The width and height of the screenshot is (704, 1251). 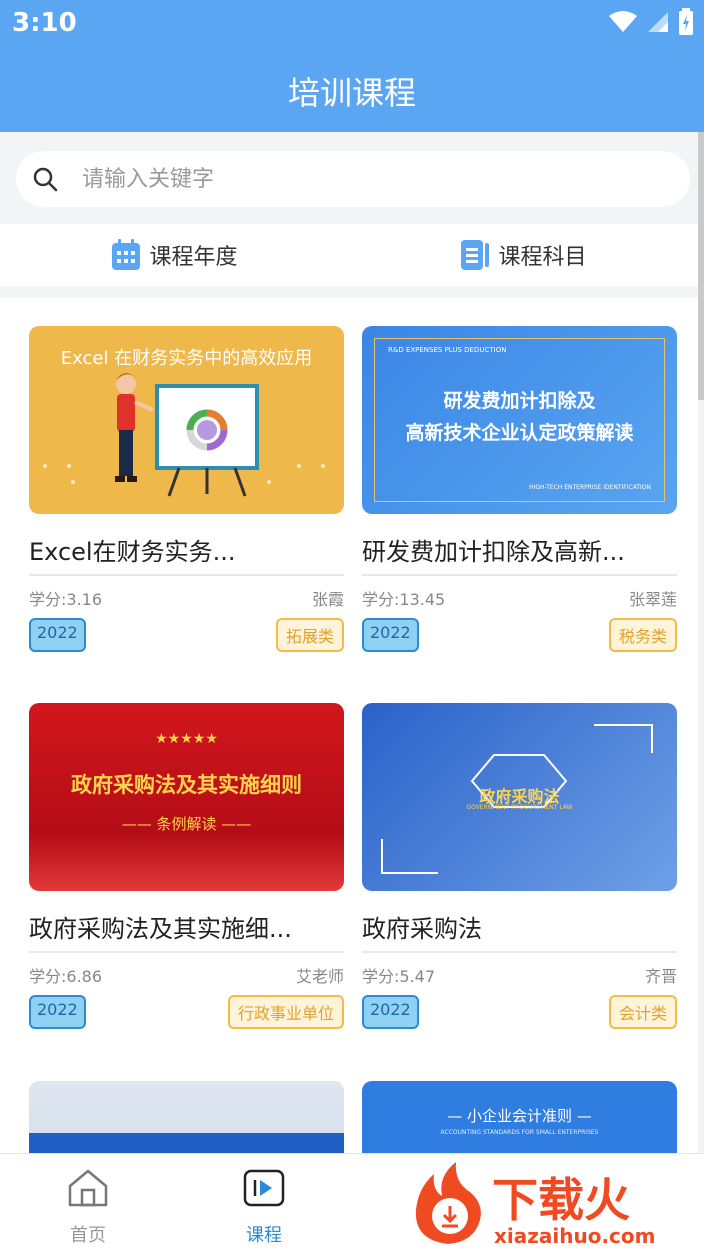 I want to click on search-section, so click(x=352, y=177).